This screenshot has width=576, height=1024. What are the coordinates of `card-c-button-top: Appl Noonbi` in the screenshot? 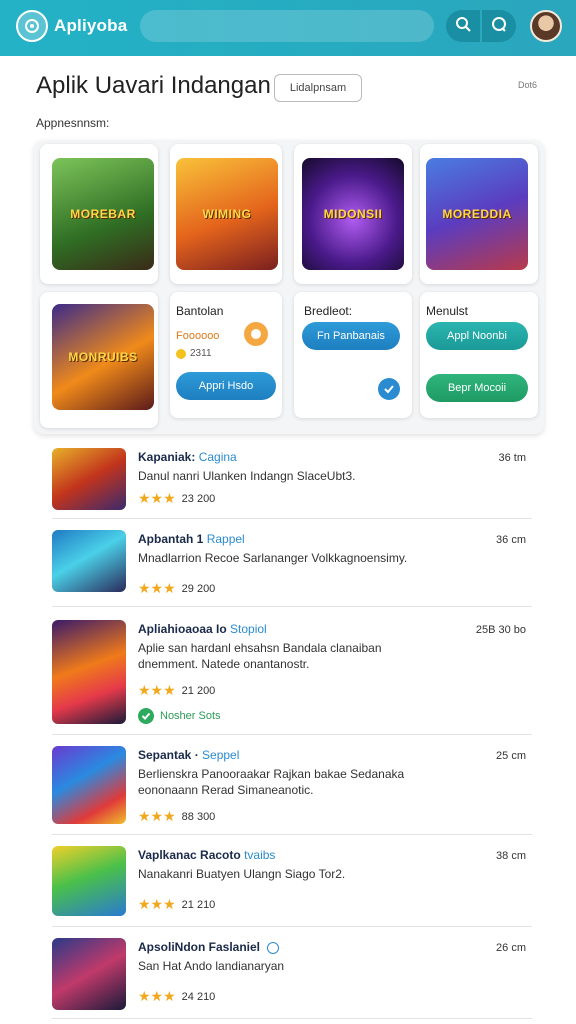 It's located at (477, 336).